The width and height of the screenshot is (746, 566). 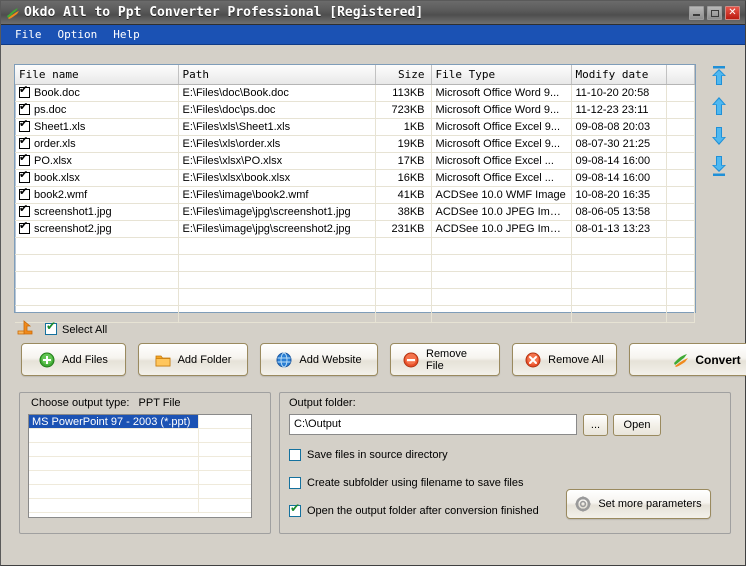 I want to click on convert-swoosh-icon, so click(x=680, y=360).